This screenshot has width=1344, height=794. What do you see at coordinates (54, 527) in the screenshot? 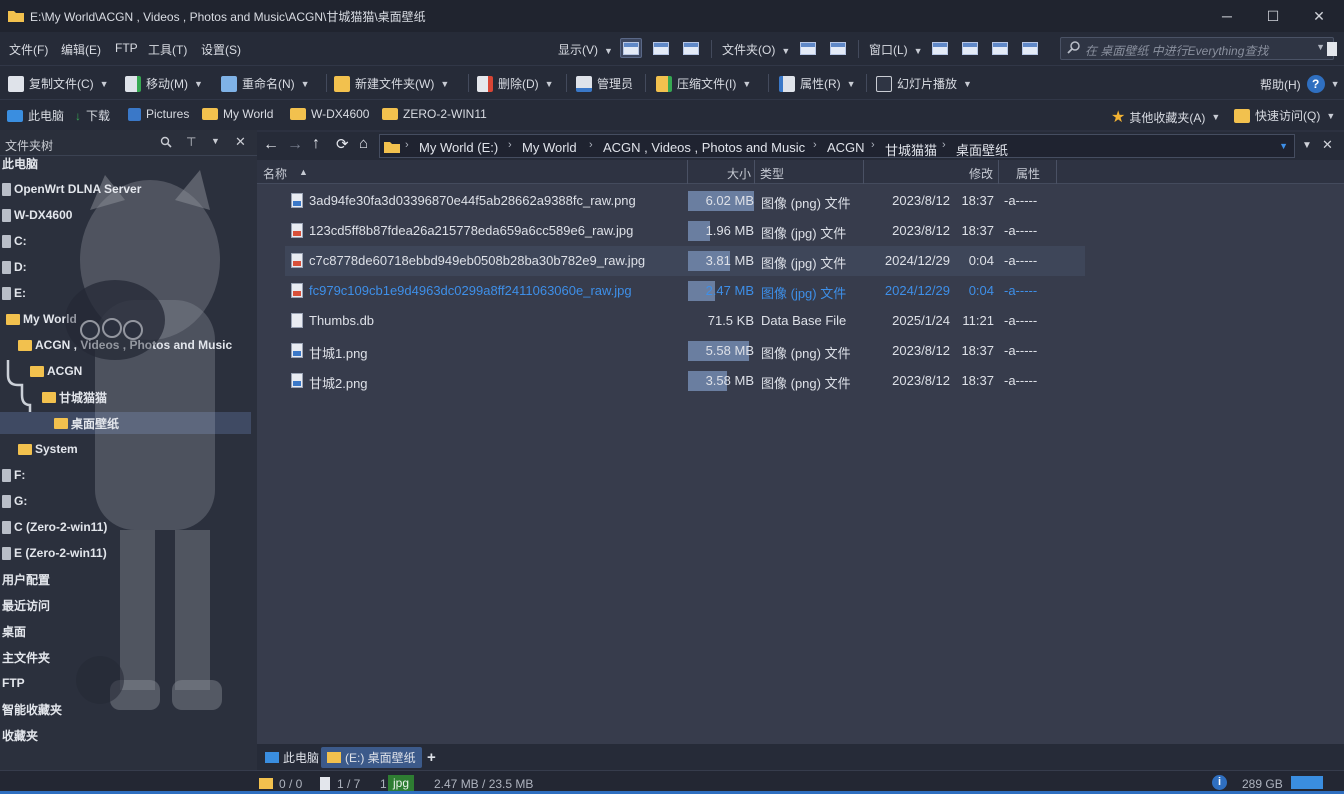
I see `tree-item: C (Zero-2-win11)` at bounding box center [54, 527].